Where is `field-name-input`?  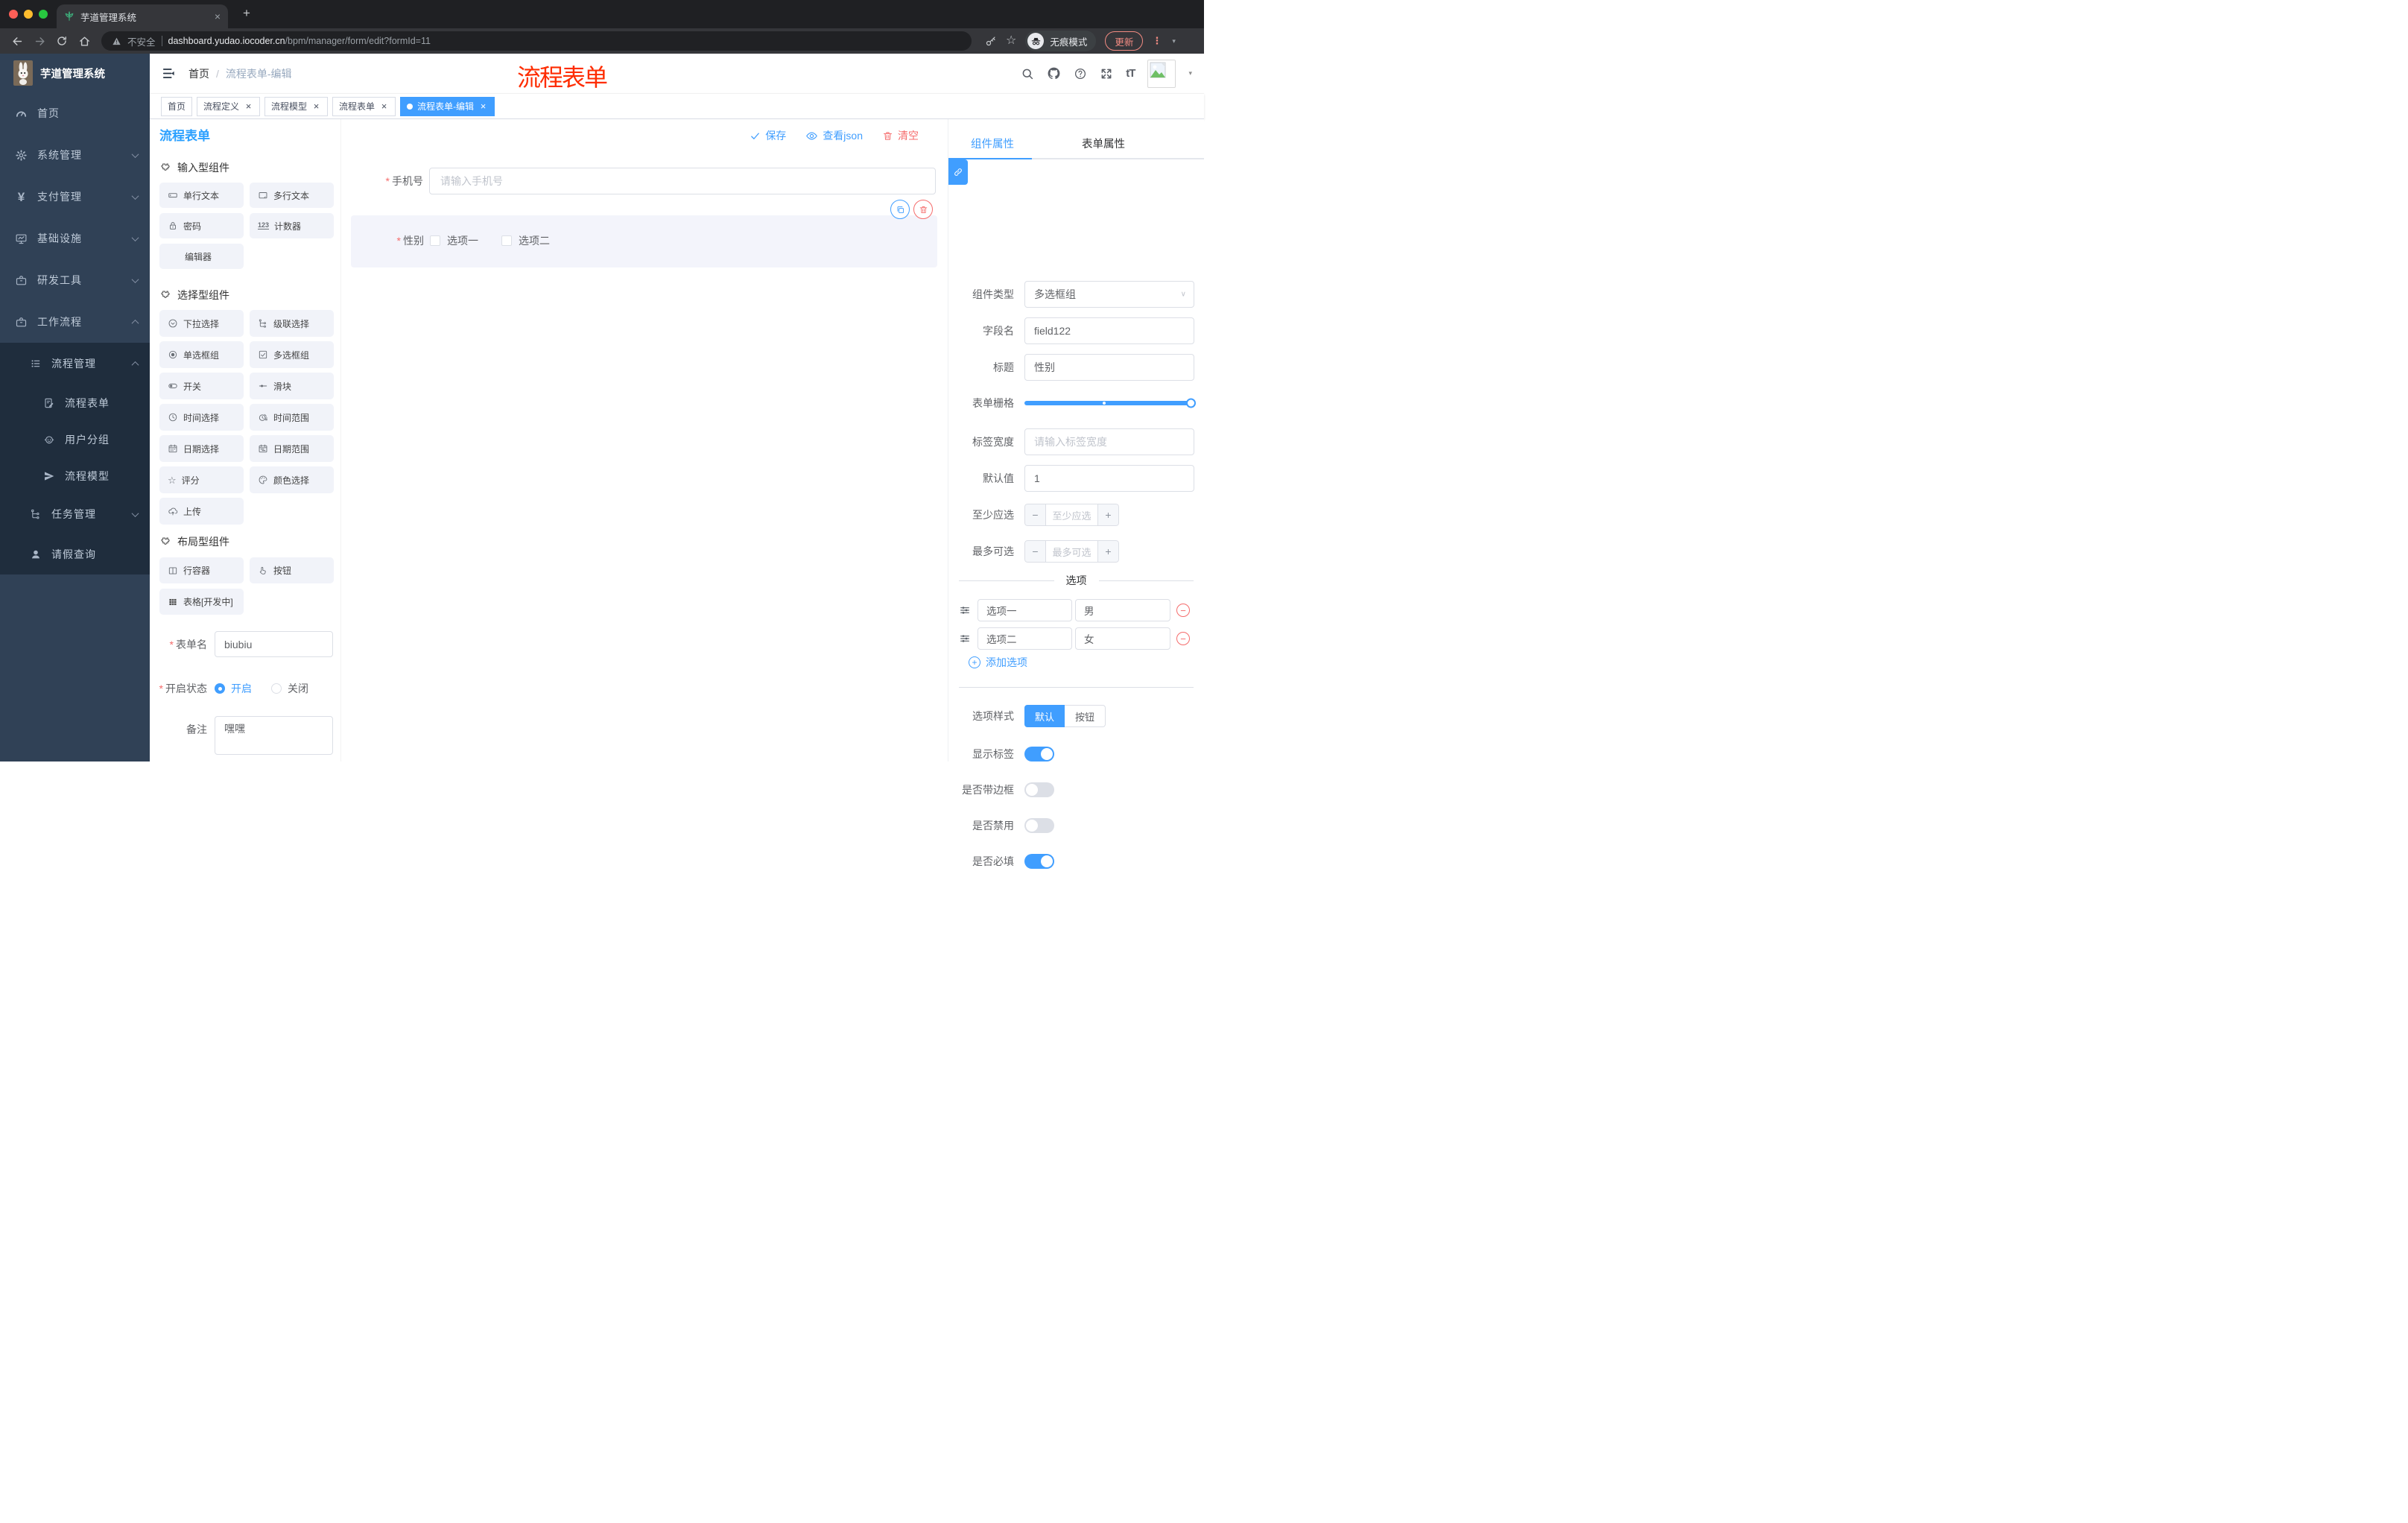
field-name-input is located at coordinates (1109, 330).